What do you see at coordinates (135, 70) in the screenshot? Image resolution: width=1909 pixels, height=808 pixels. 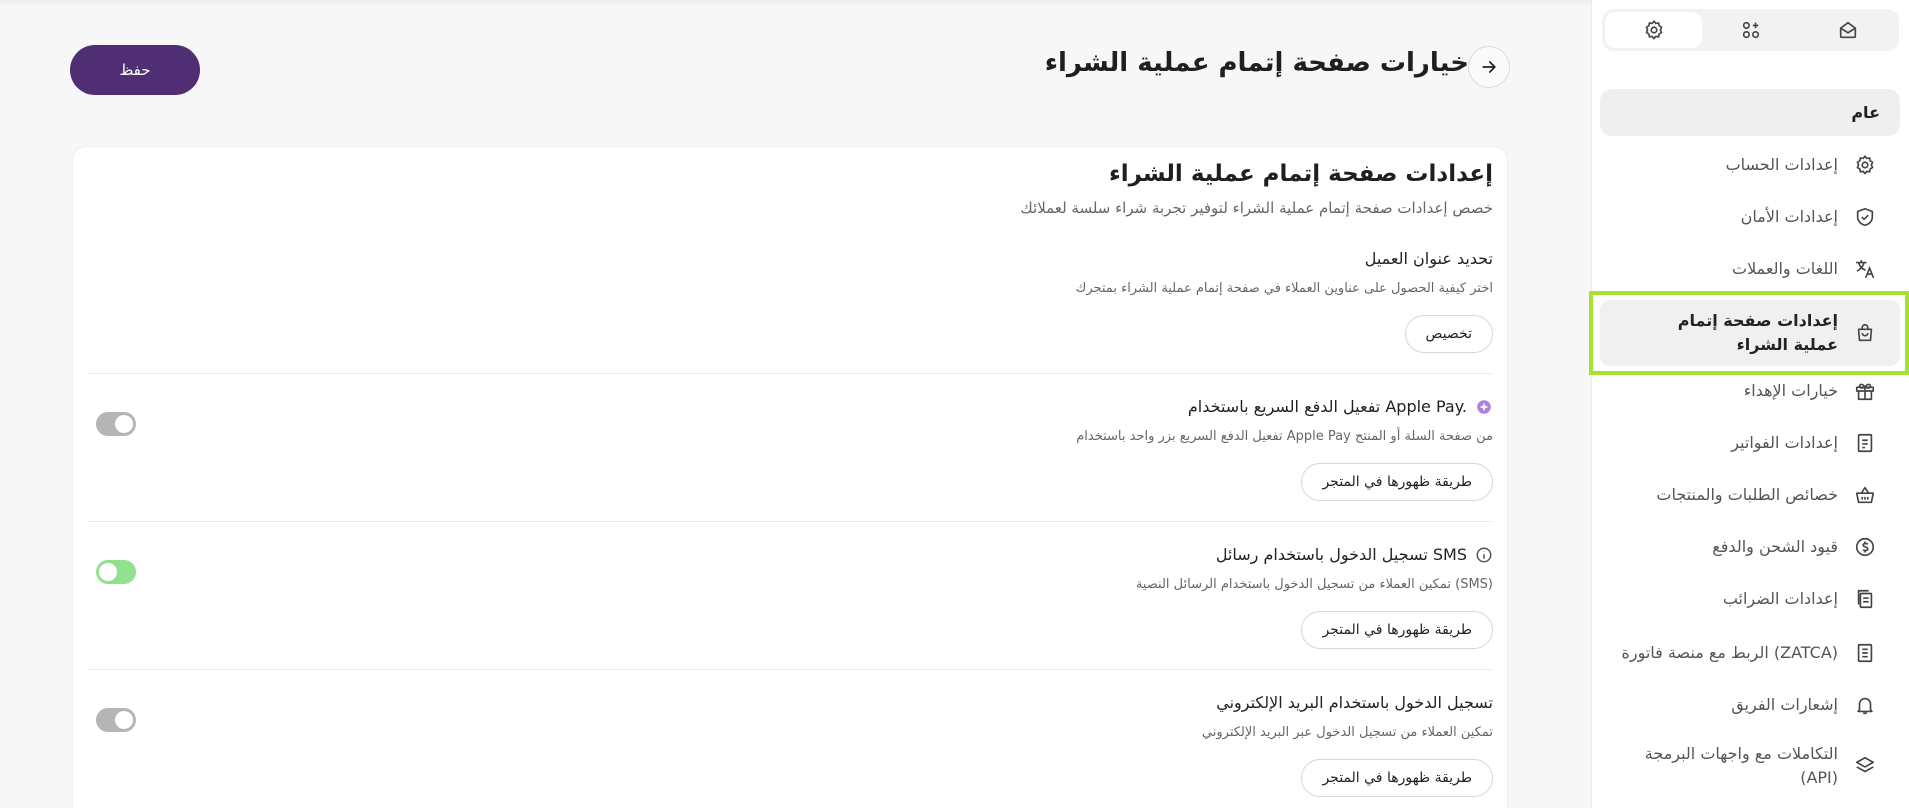 I see `save-button: حفظ` at bounding box center [135, 70].